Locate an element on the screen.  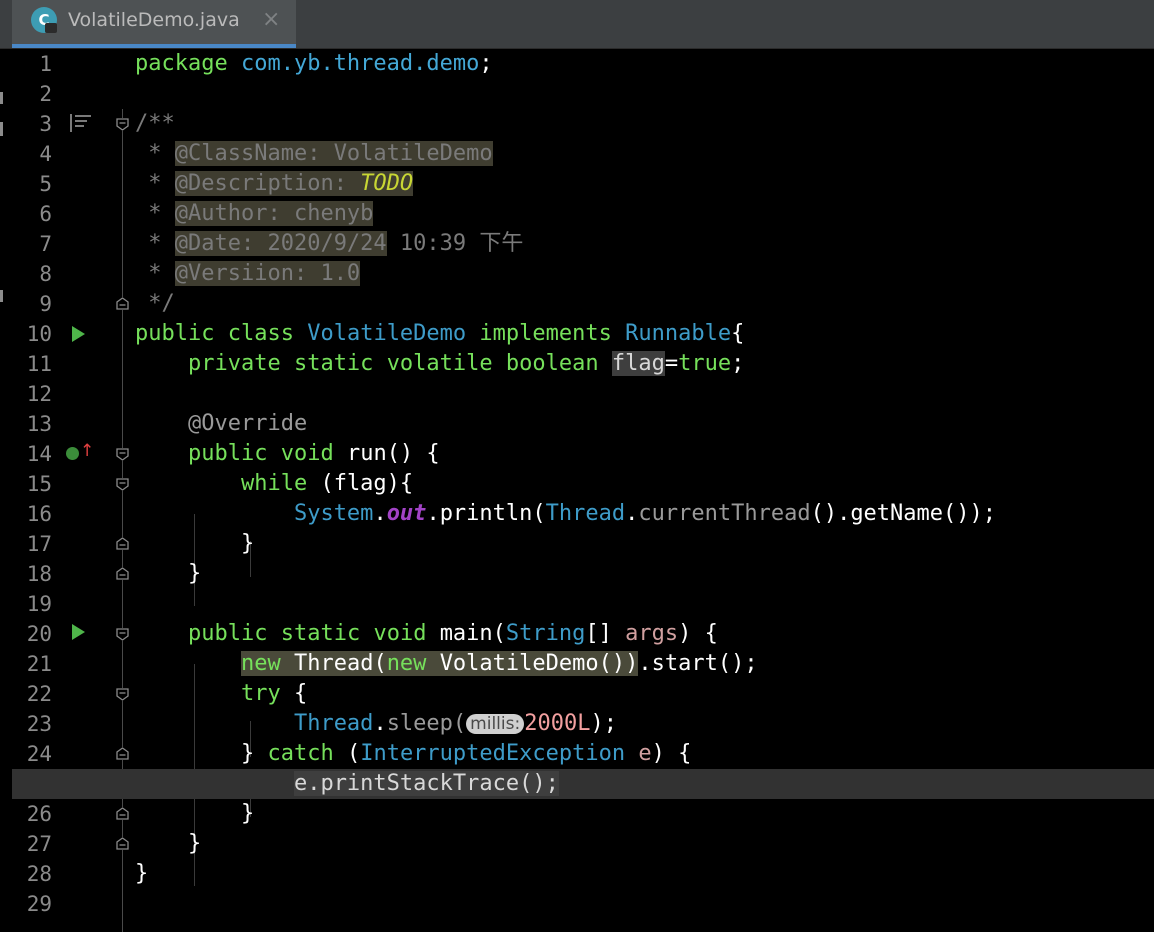
token-type: Thread is located at coordinates (333, 723).